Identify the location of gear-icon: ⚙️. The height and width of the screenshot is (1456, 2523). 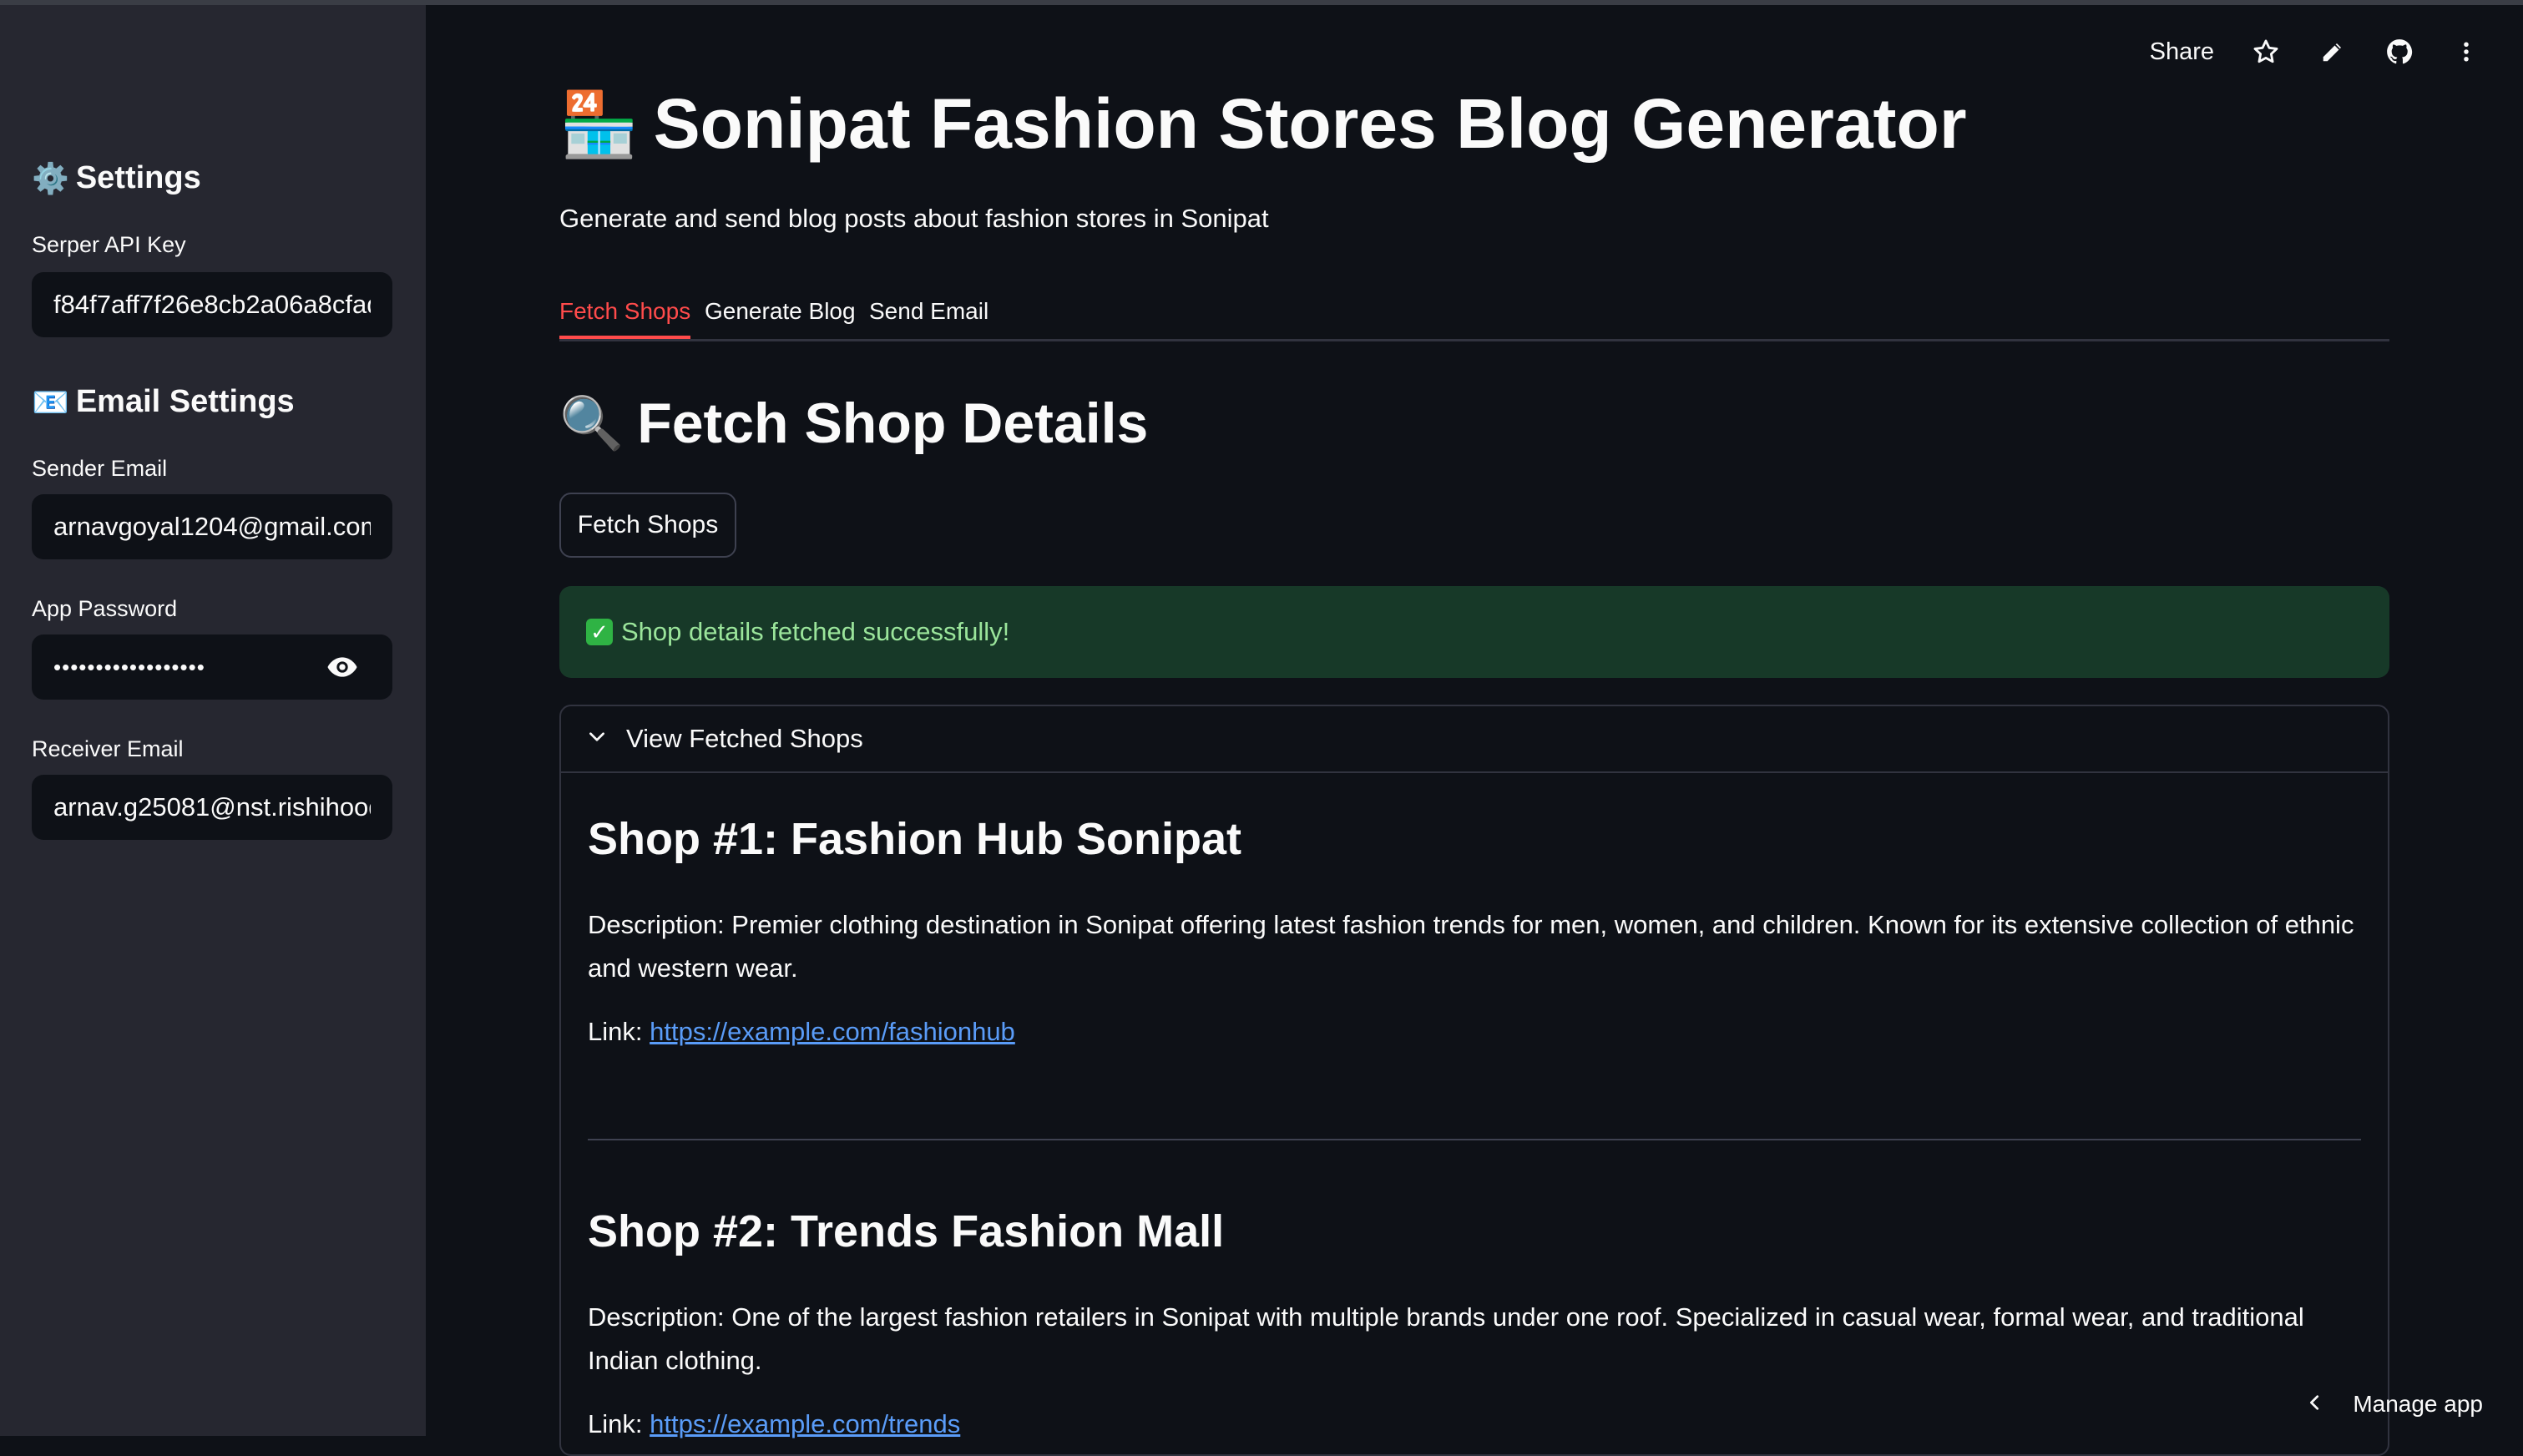
(50, 177).